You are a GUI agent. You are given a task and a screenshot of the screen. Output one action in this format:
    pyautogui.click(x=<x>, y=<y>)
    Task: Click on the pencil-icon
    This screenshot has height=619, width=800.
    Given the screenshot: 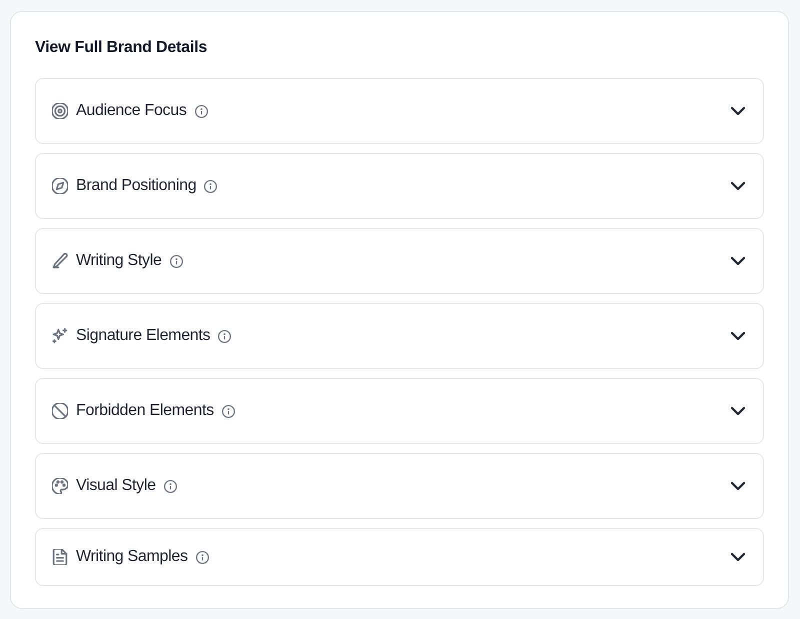 What is the action you would take?
    pyautogui.click(x=60, y=261)
    